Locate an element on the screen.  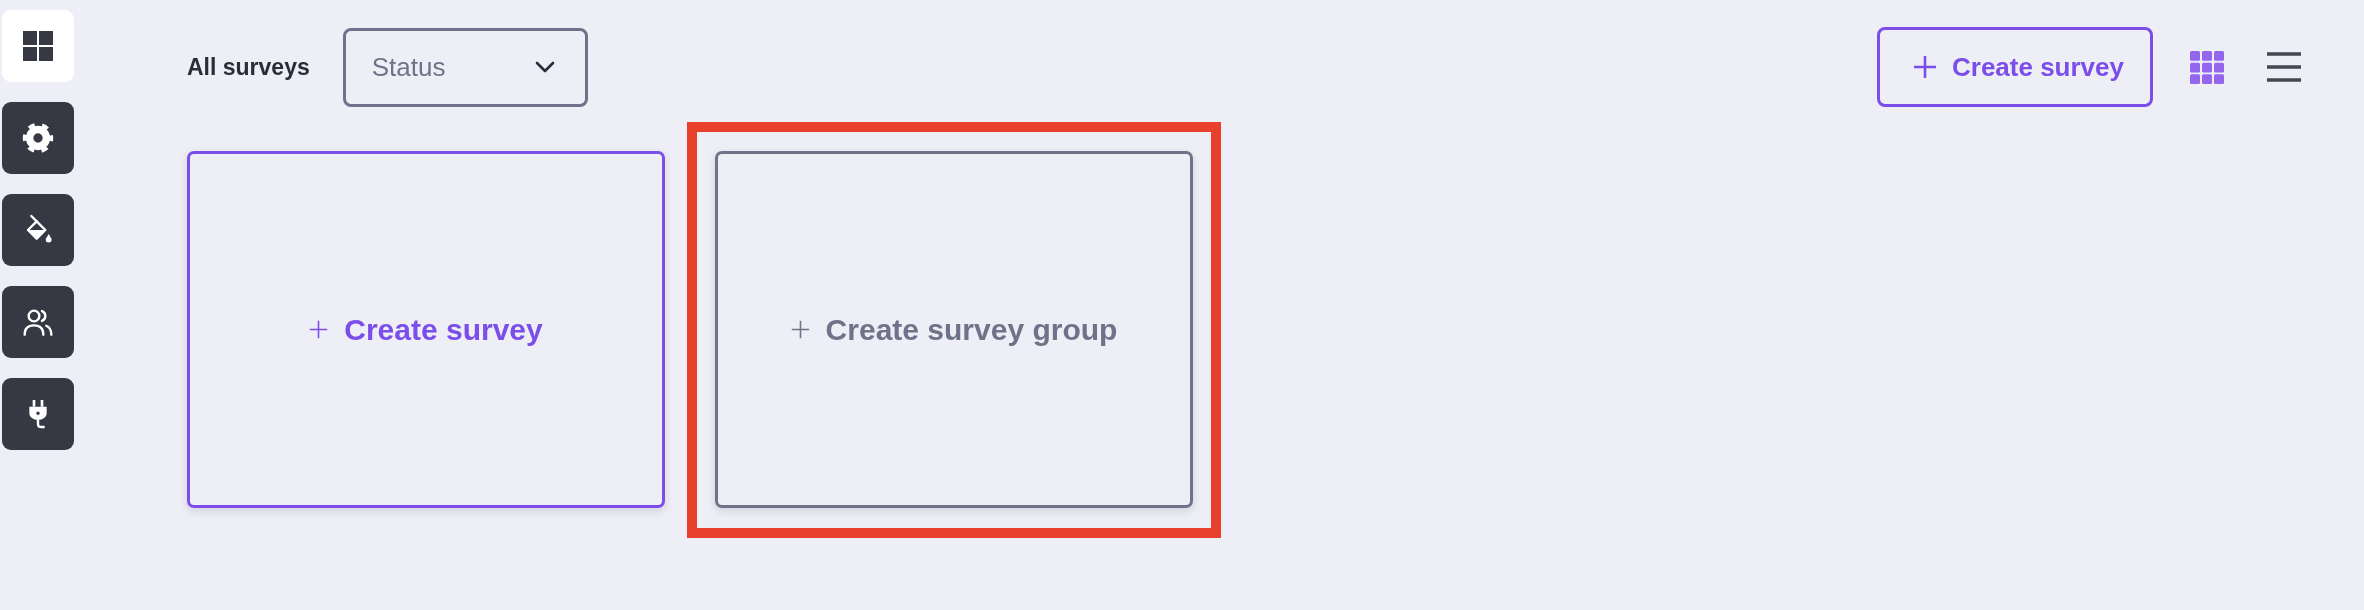
status-select: Status is located at coordinates (465, 67).